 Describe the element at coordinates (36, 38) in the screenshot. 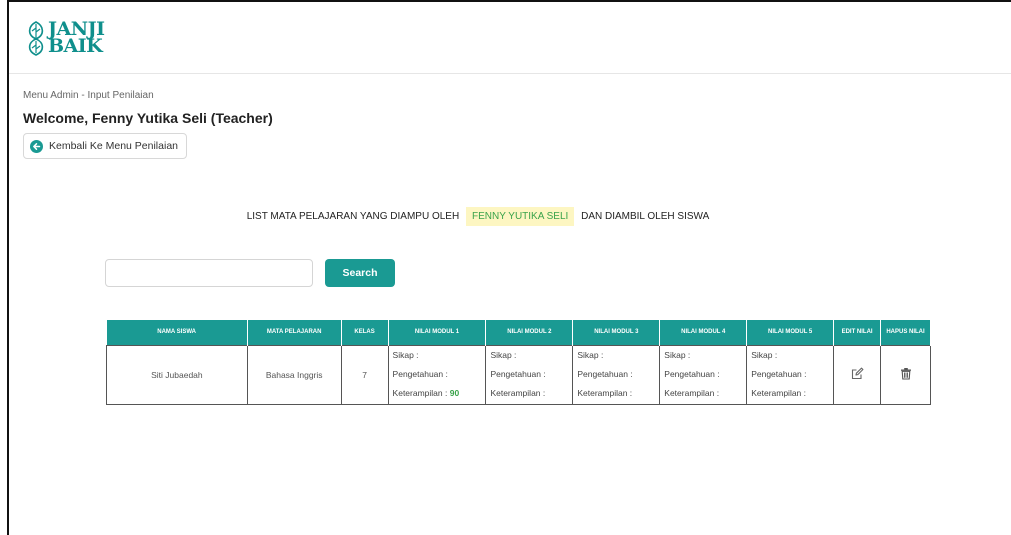

I see `leaf-logo-icon` at that location.